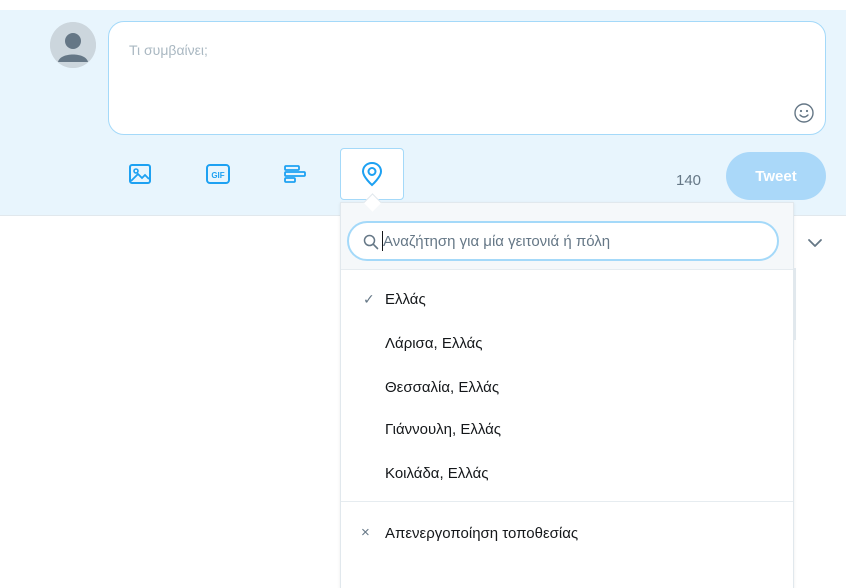 This screenshot has width=846, height=588. What do you see at coordinates (804, 113) in the screenshot?
I see `emoji-icon` at bounding box center [804, 113].